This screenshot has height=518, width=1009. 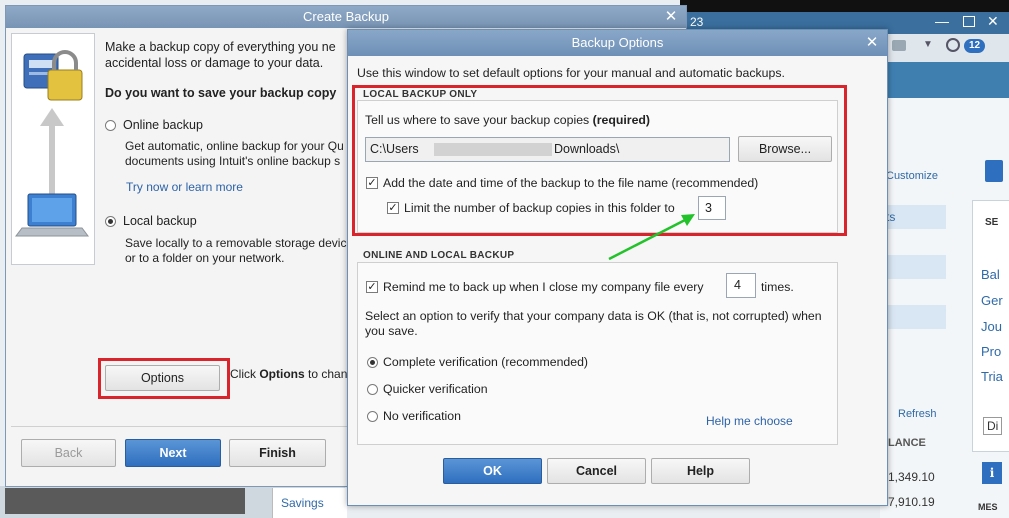 I want to click on green-arrow-annotation, so click(x=651, y=237).